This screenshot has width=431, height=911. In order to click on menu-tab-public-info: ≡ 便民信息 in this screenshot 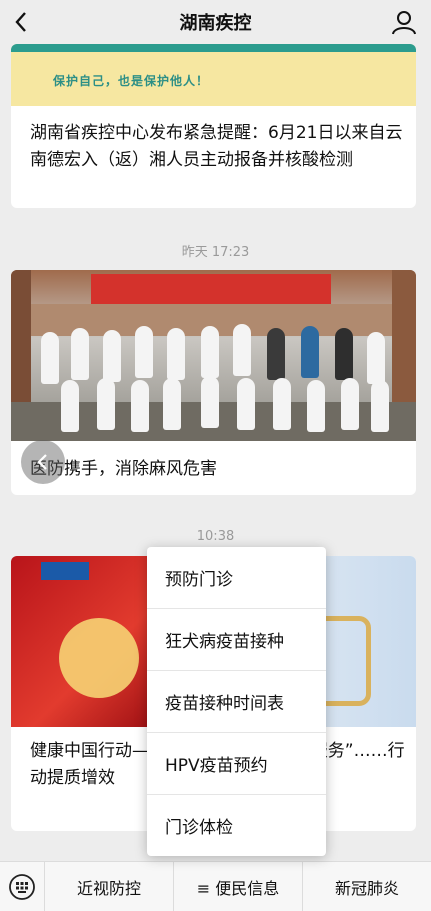, I will do `click(238, 886)`.